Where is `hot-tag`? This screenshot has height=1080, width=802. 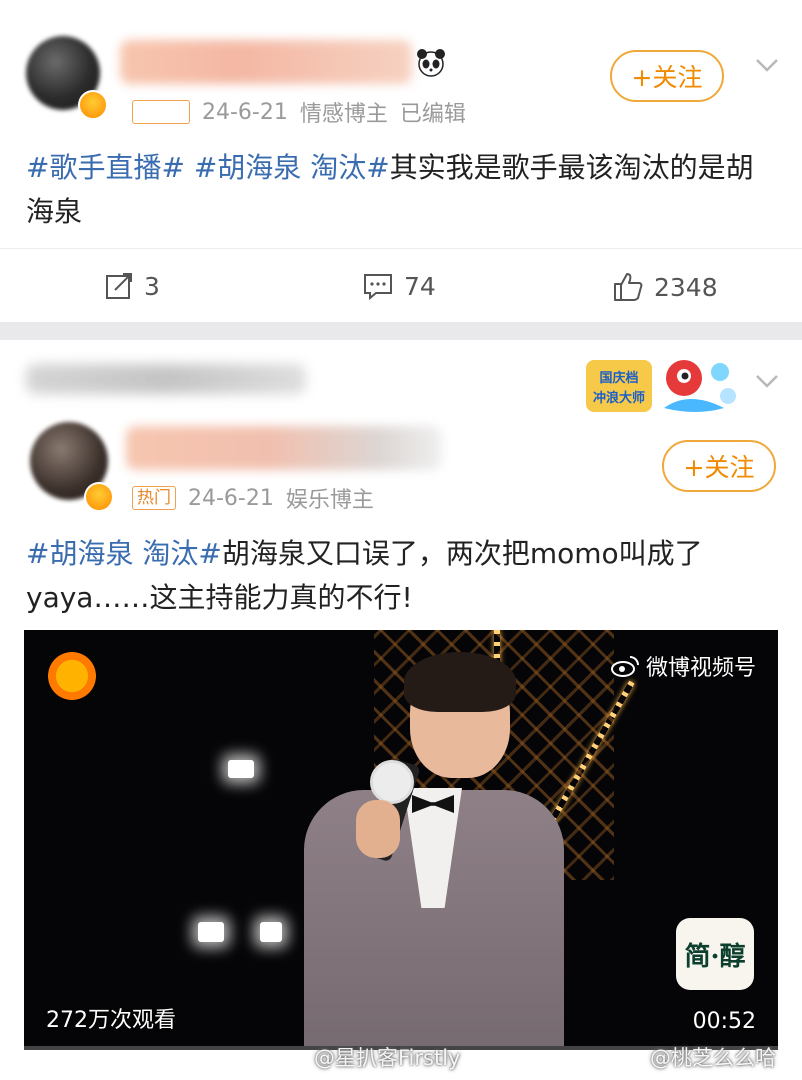 hot-tag is located at coordinates (161, 112).